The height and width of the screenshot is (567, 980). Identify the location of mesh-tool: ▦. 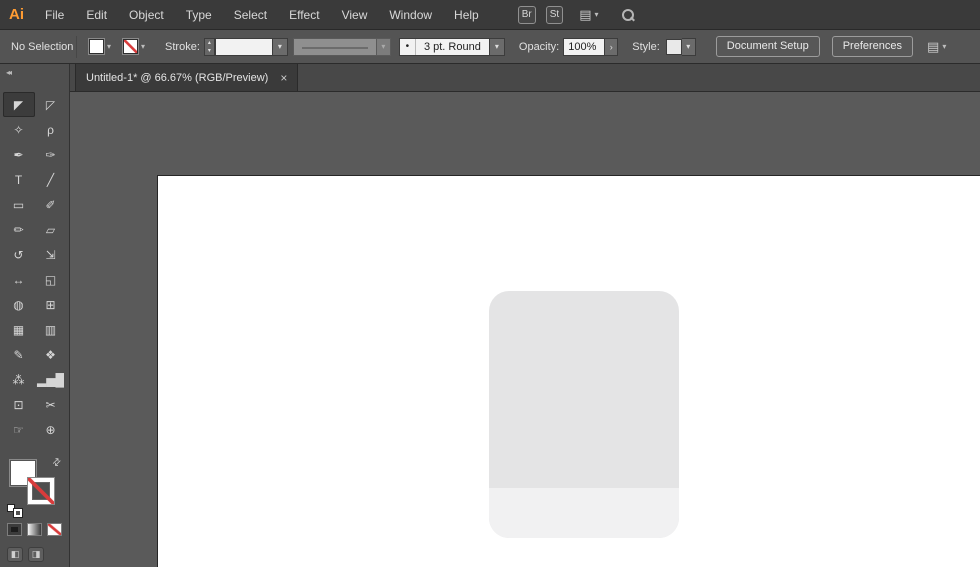
(19, 329).